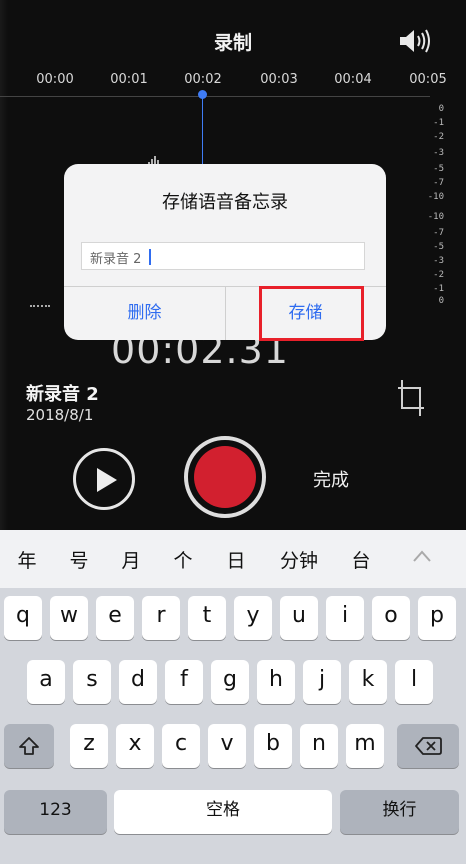 The width and height of the screenshot is (466, 864). What do you see at coordinates (437, 618) in the screenshot?
I see `key-p: p` at bounding box center [437, 618].